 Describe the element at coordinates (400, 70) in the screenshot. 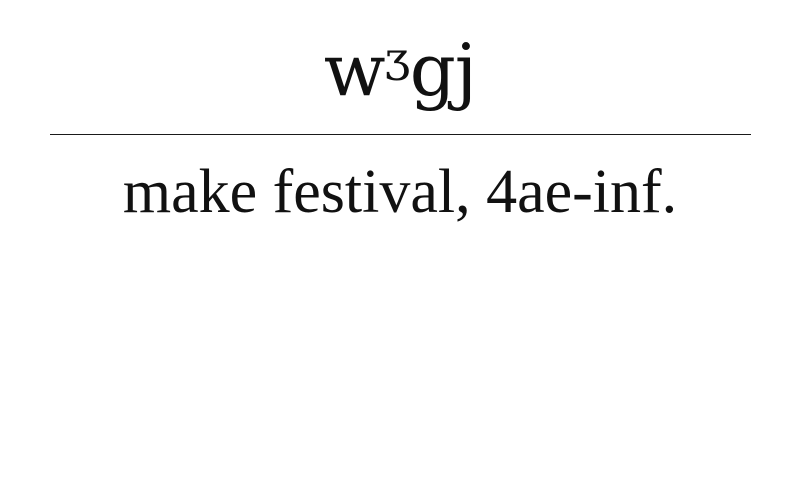

I see `headword: wᶾgj` at that location.